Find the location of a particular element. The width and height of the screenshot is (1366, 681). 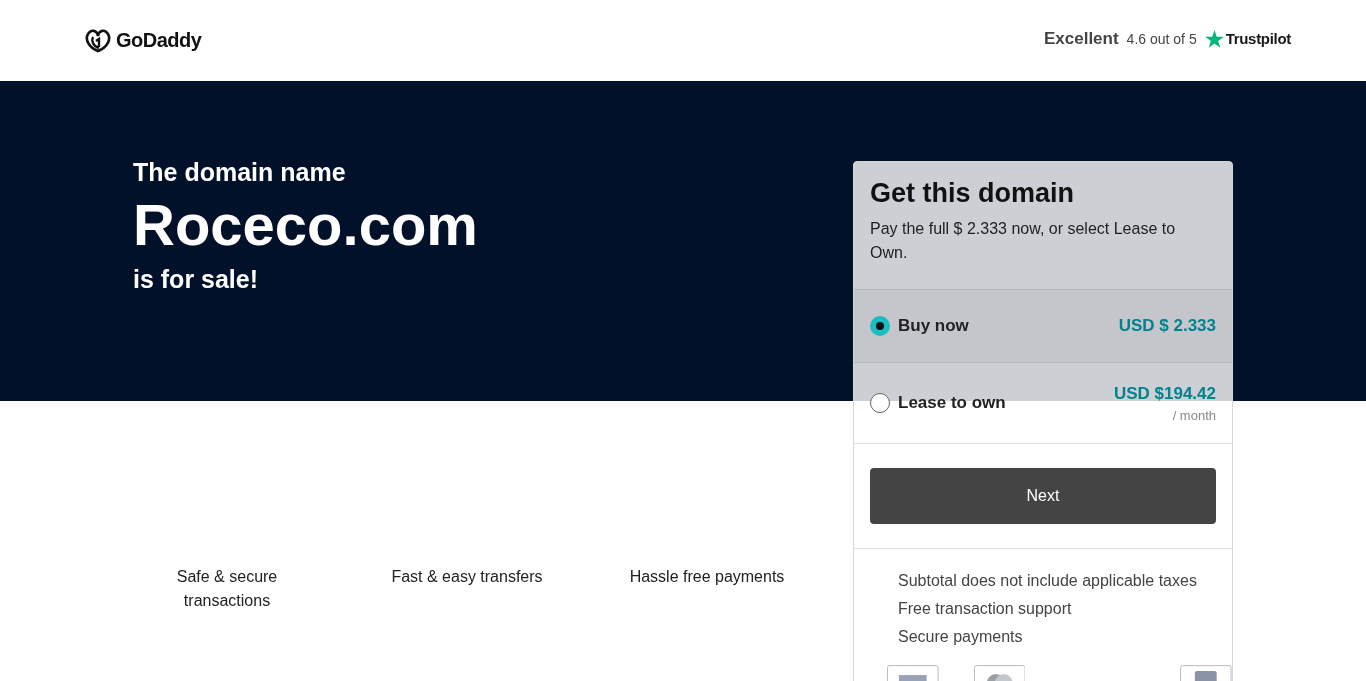

purchase-option: Buy now USD $ 2.333 is located at coordinates (1043, 326).